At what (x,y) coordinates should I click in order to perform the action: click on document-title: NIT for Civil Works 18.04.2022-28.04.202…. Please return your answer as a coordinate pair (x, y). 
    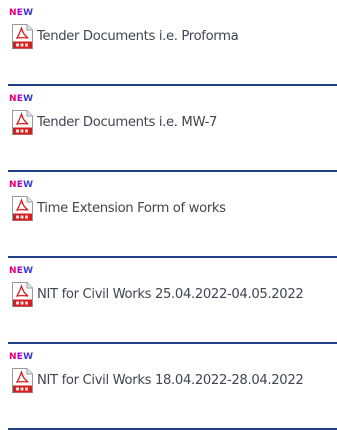
    Looking at the image, I should click on (170, 380).